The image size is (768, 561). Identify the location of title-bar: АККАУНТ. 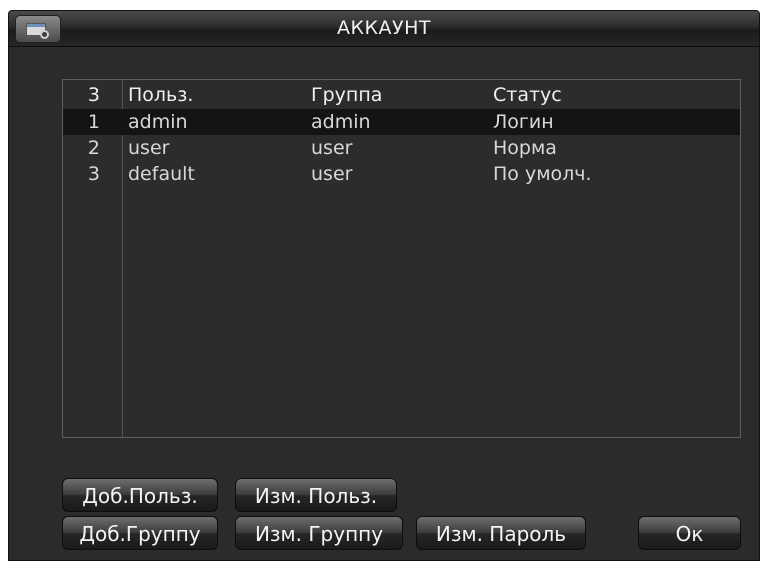
(384, 29).